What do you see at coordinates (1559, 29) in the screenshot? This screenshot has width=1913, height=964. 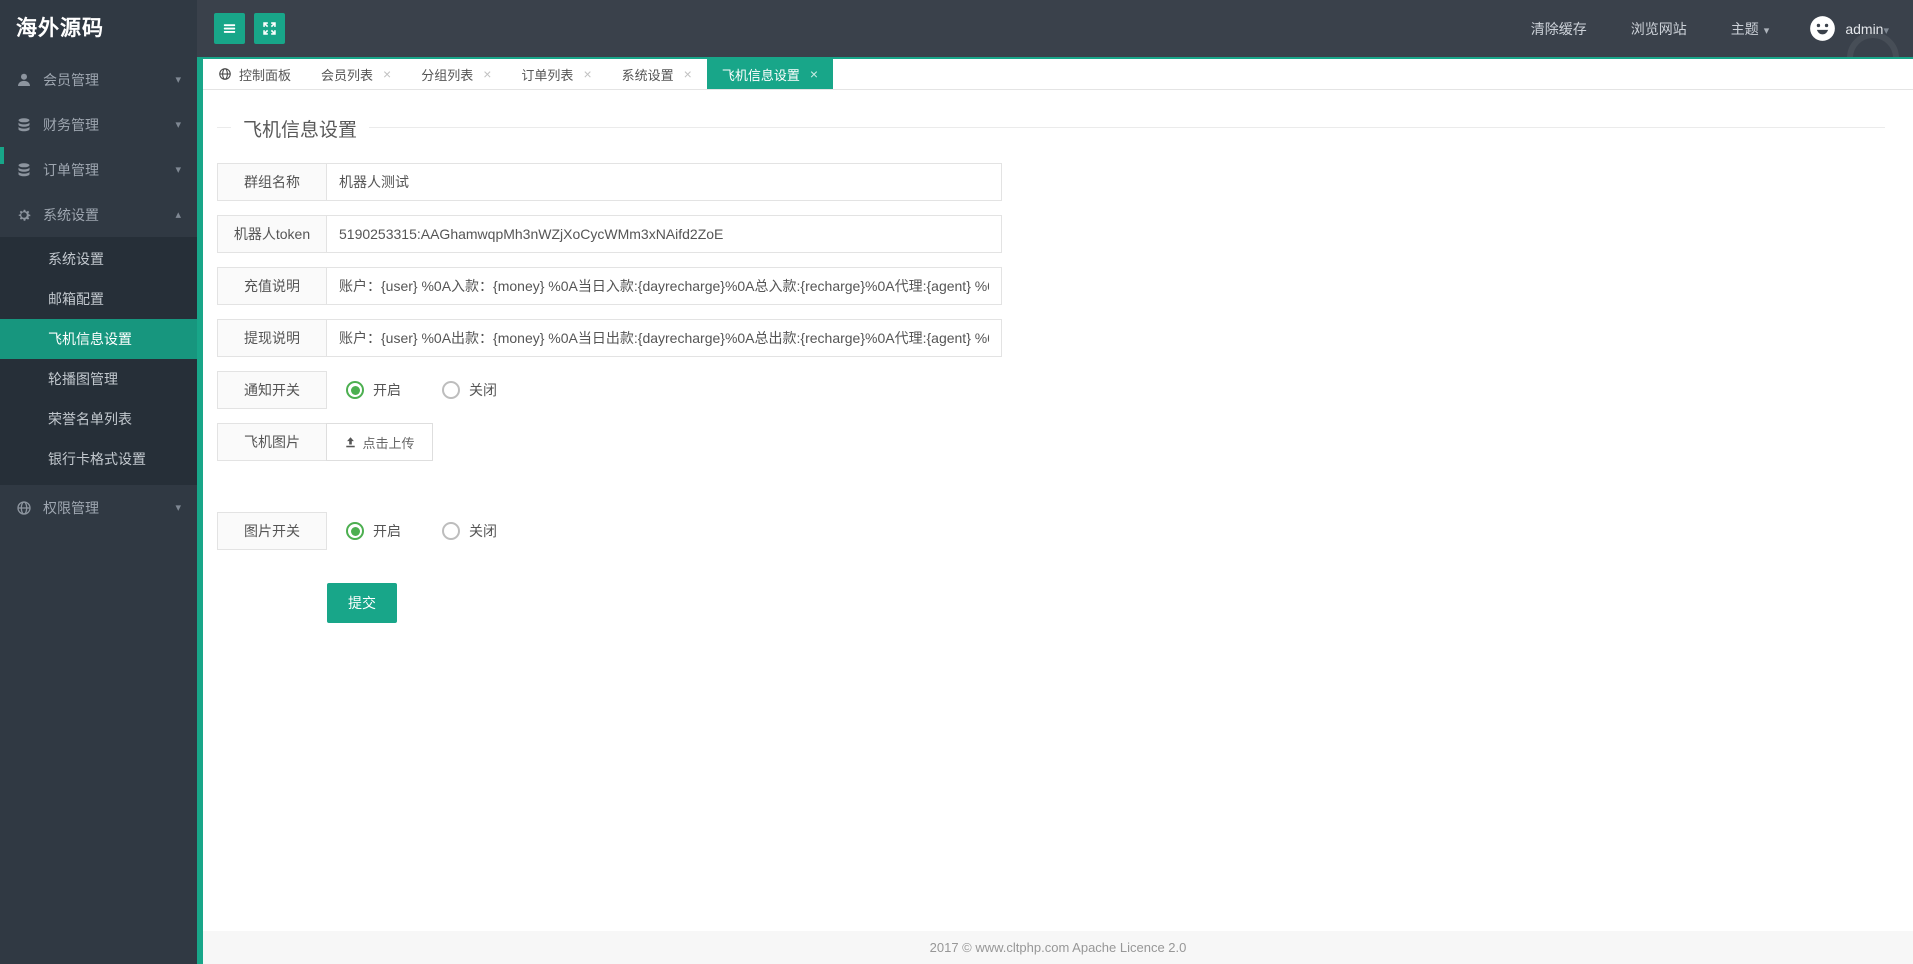 I see `clear-cache-link: 清除缓存` at bounding box center [1559, 29].